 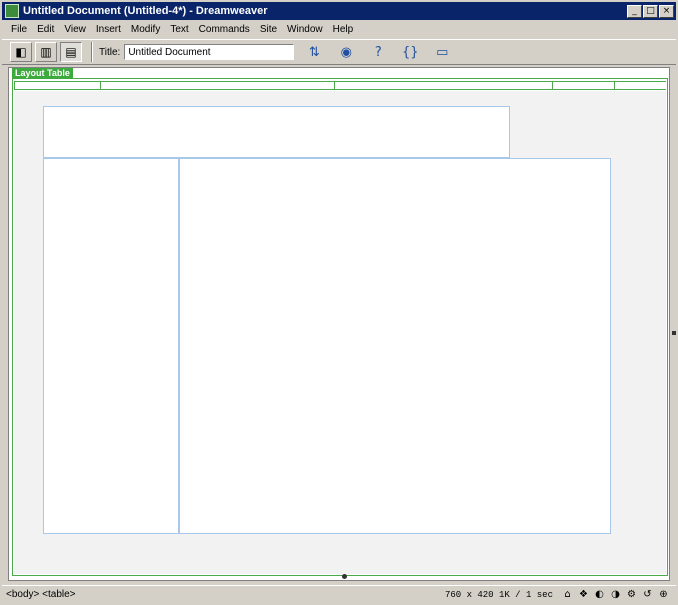 I want to click on code-navigation-button: {}, so click(x=410, y=52).